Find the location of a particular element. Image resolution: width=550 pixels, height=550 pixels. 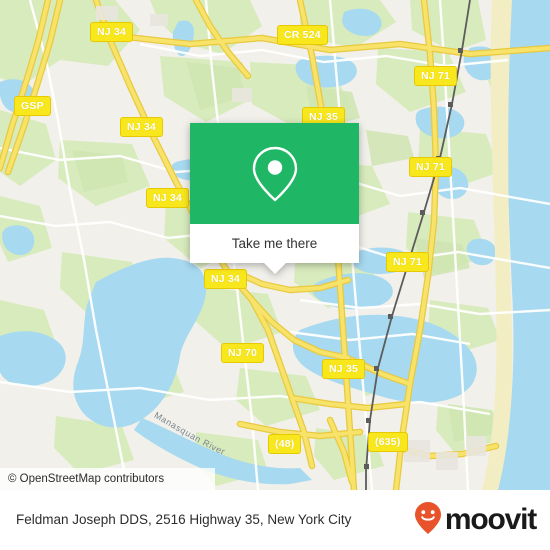

moovit-smiley-pin-icon is located at coordinates (428, 520).